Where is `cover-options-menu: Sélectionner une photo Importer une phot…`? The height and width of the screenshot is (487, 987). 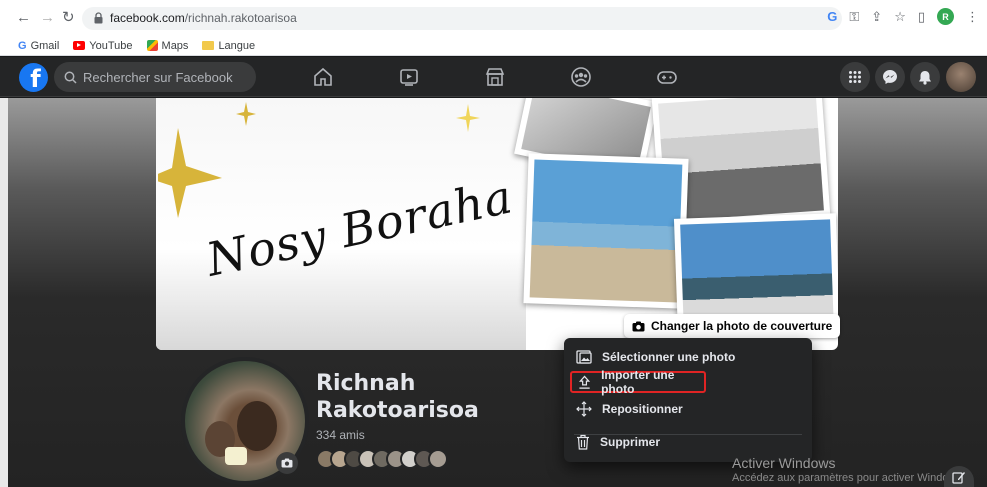
cover-options-menu: Sélectionner une photo Importer une phot… is located at coordinates (688, 400).